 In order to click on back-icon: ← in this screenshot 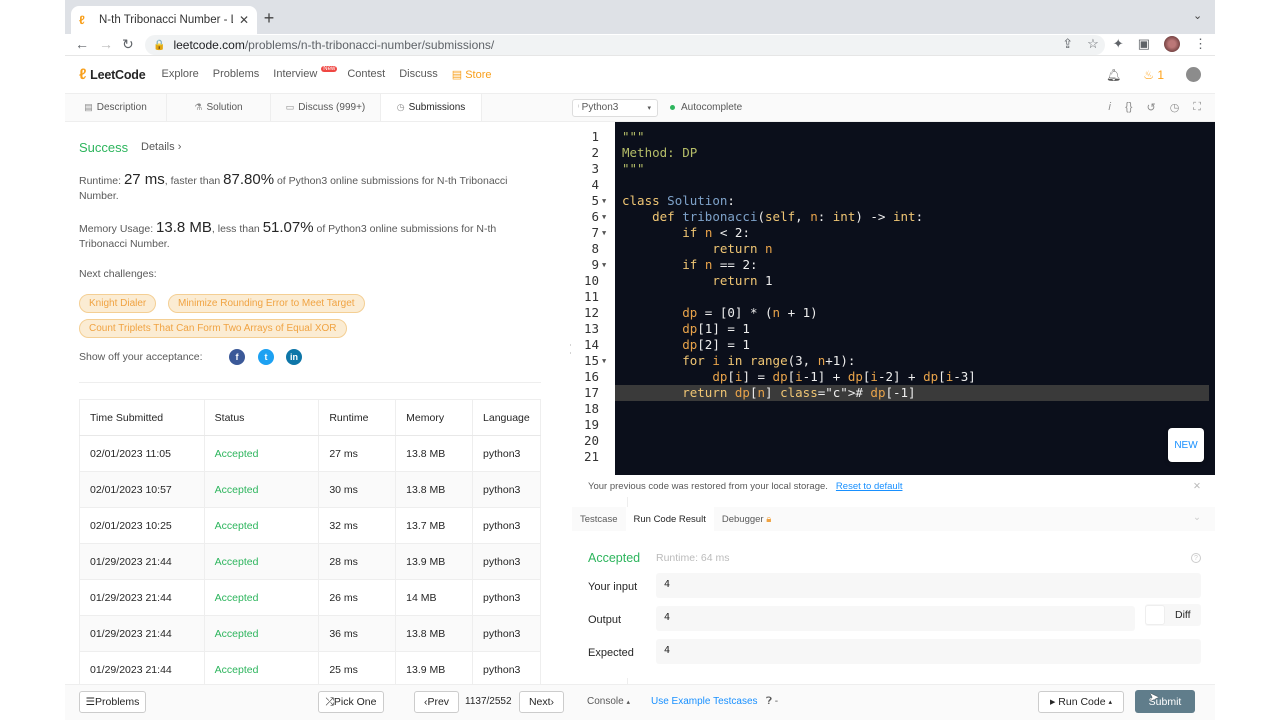, I will do `click(82, 44)`.